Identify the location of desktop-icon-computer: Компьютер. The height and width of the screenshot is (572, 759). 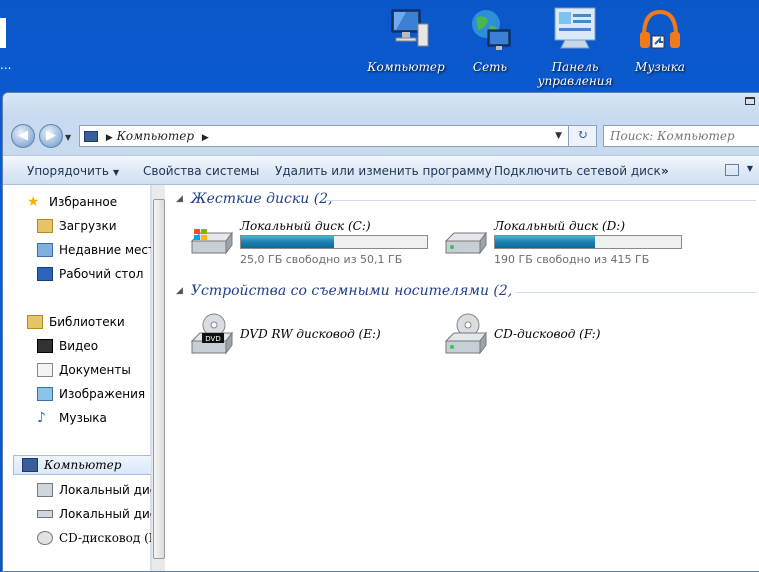
(406, 40).